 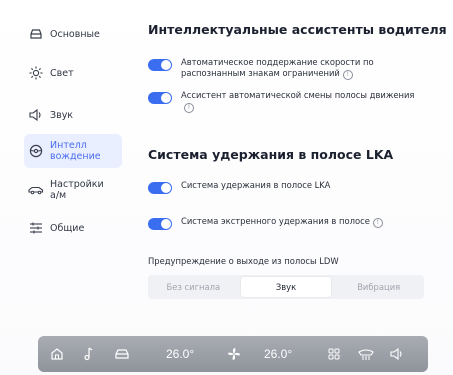 I want to click on sidebar-item-smart-driving: Интелл вождение, so click(x=73, y=151).